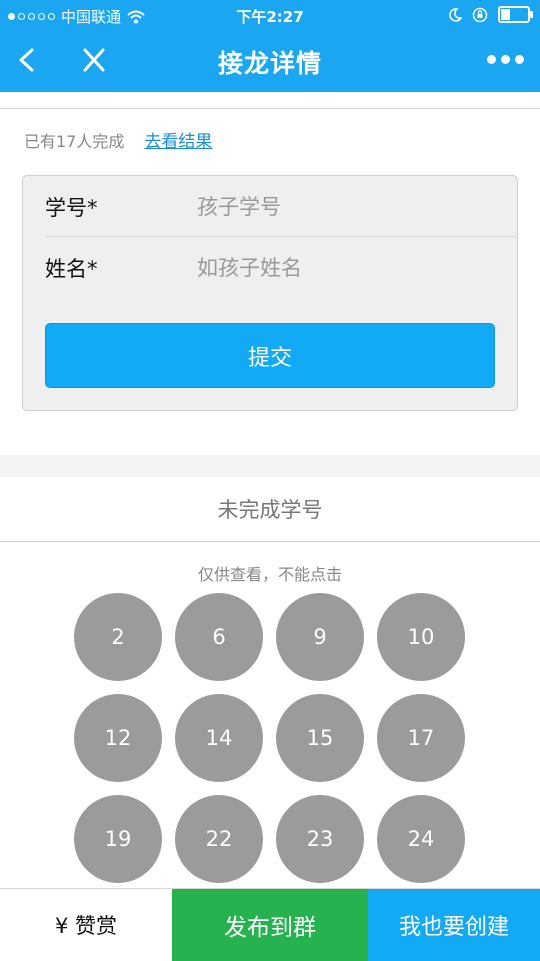 The width and height of the screenshot is (540, 961). What do you see at coordinates (118, 637) in the screenshot?
I see `student-number-badge: 2` at bounding box center [118, 637].